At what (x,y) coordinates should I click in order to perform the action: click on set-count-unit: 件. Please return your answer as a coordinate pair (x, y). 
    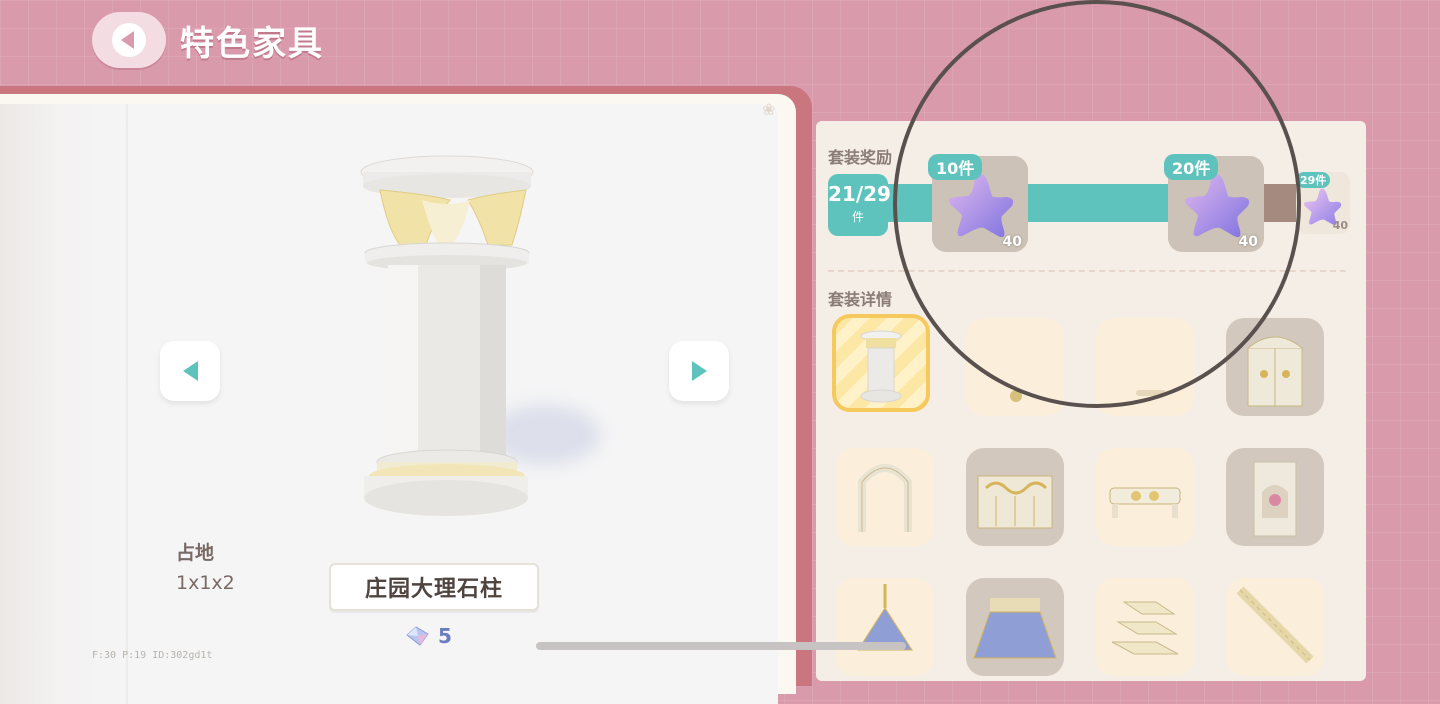
    Looking at the image, I should click on (857, 217).